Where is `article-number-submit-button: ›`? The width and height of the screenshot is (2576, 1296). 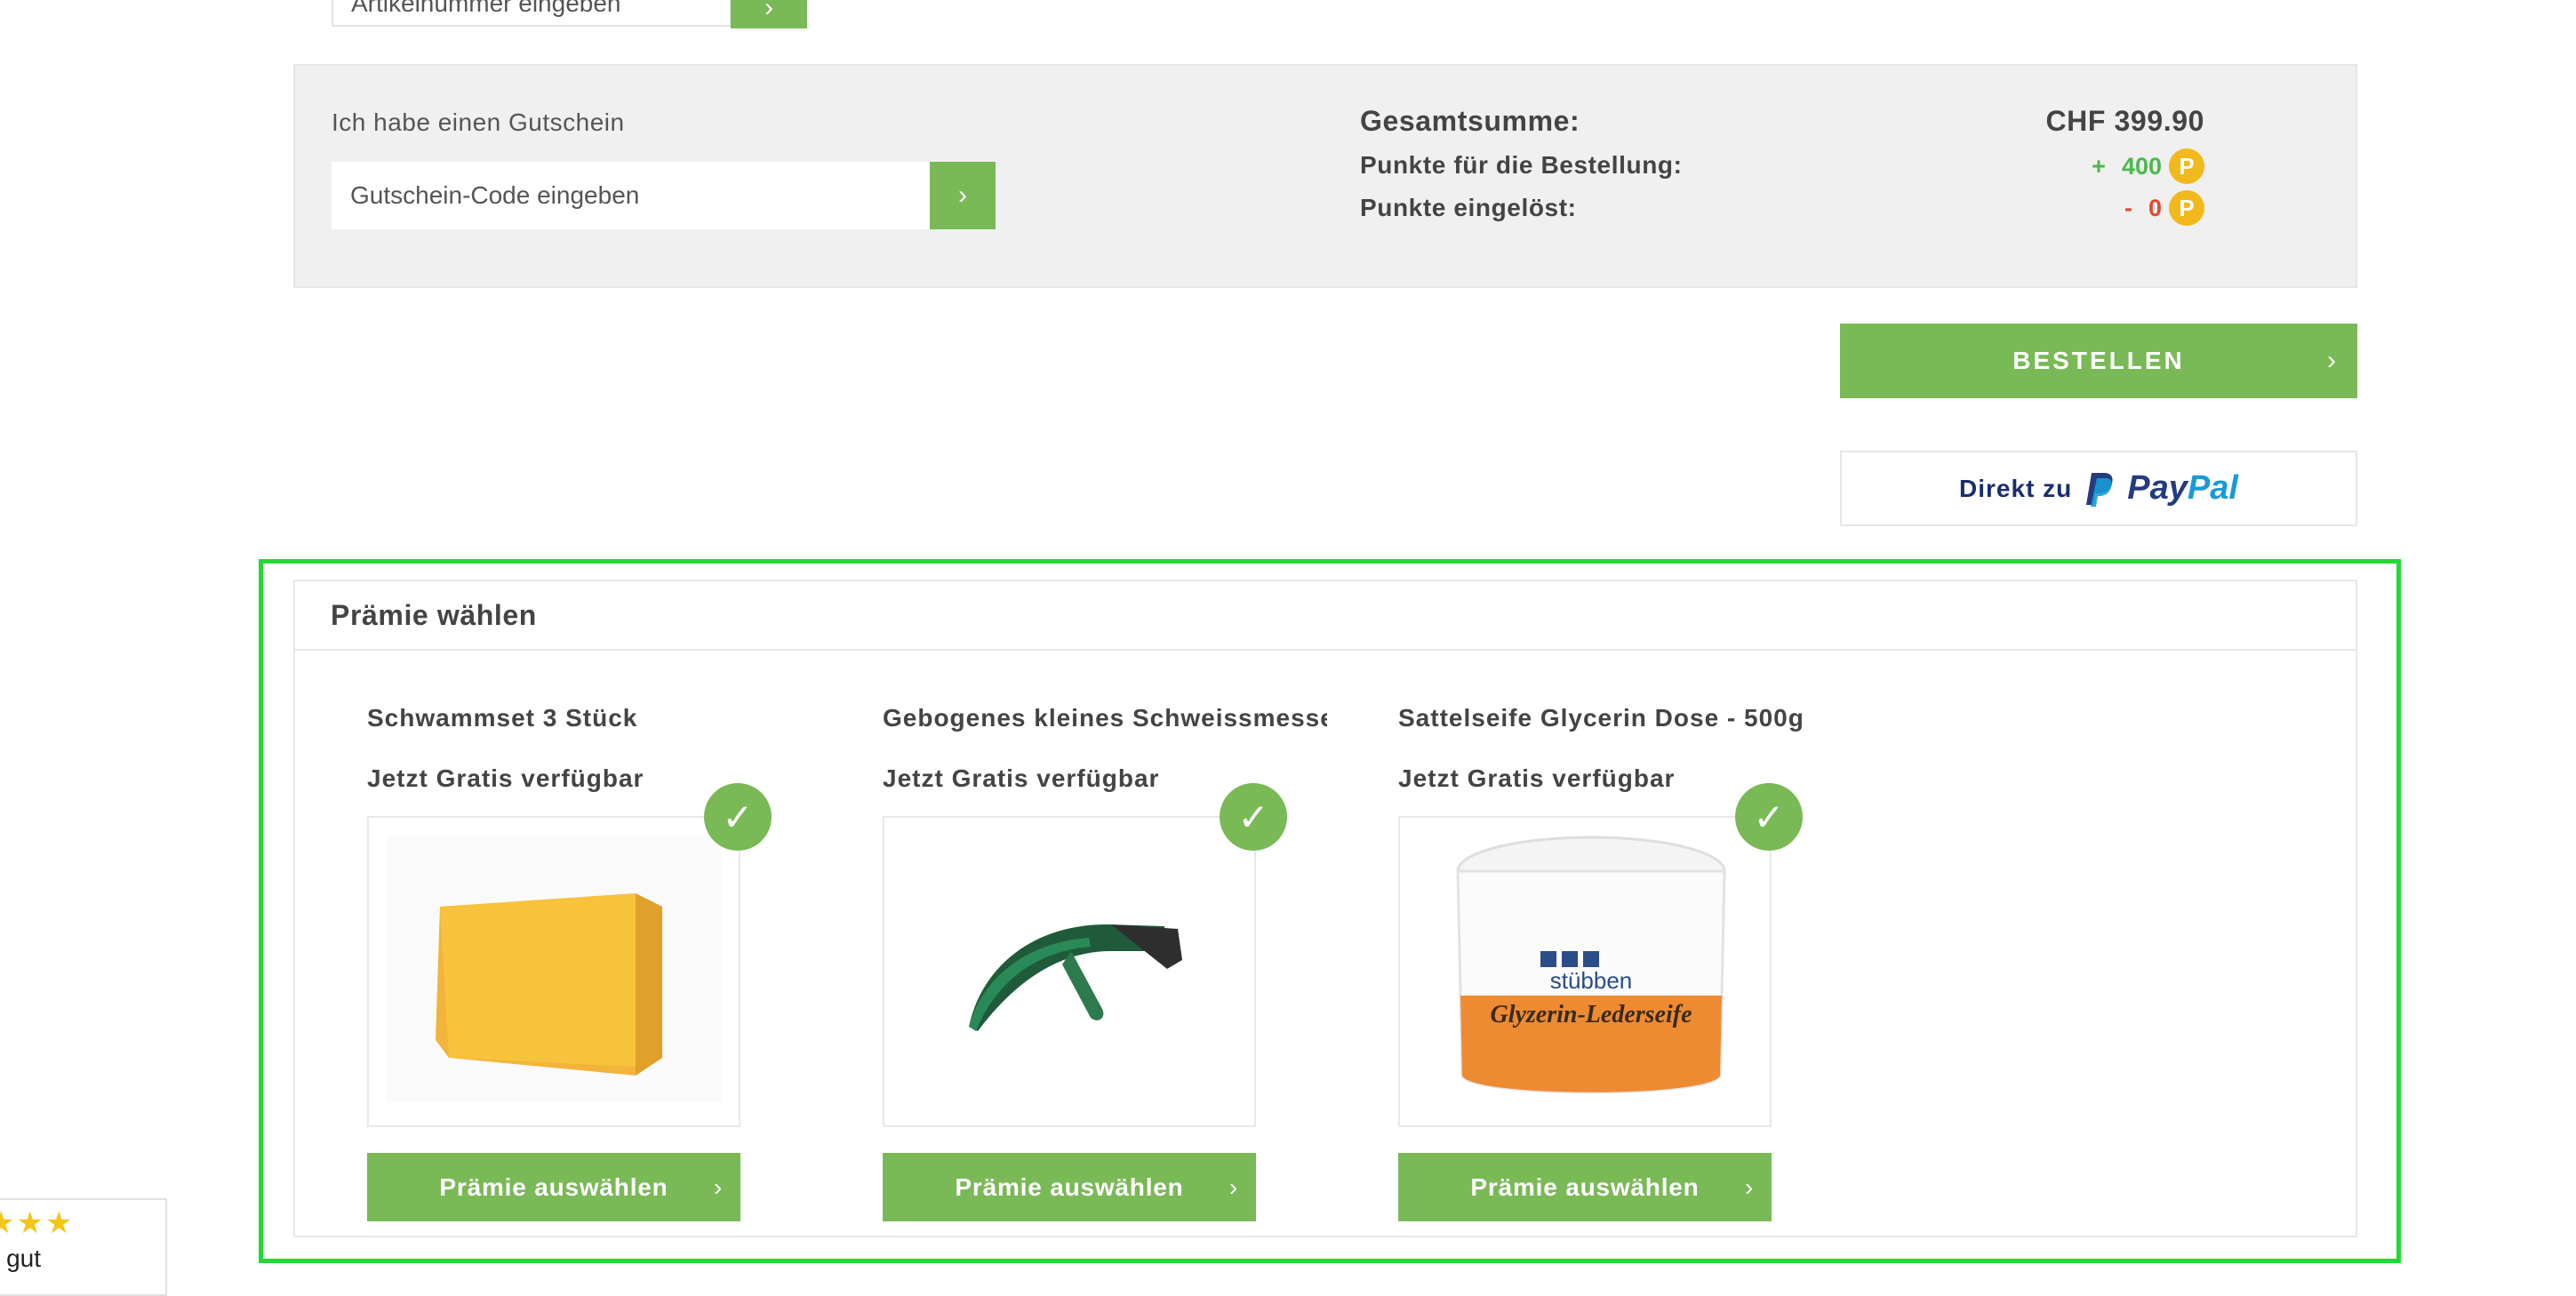
article-number-submit-button: › is located at coordinates (769, 14).